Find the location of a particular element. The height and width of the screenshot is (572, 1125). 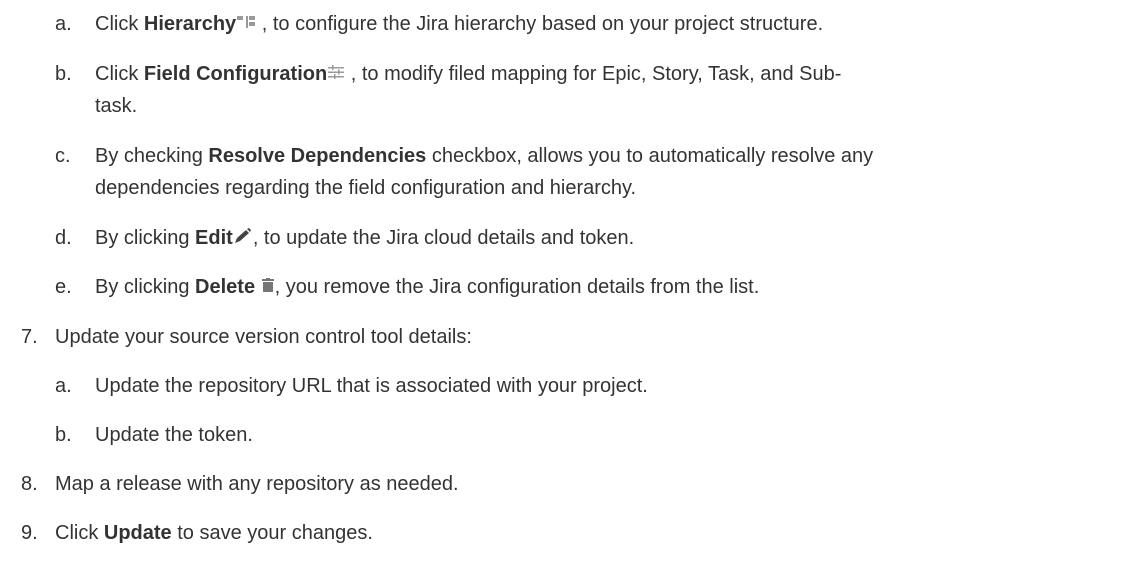

step-text: Click Update to save your changes. is located at coordinates (214, 533).